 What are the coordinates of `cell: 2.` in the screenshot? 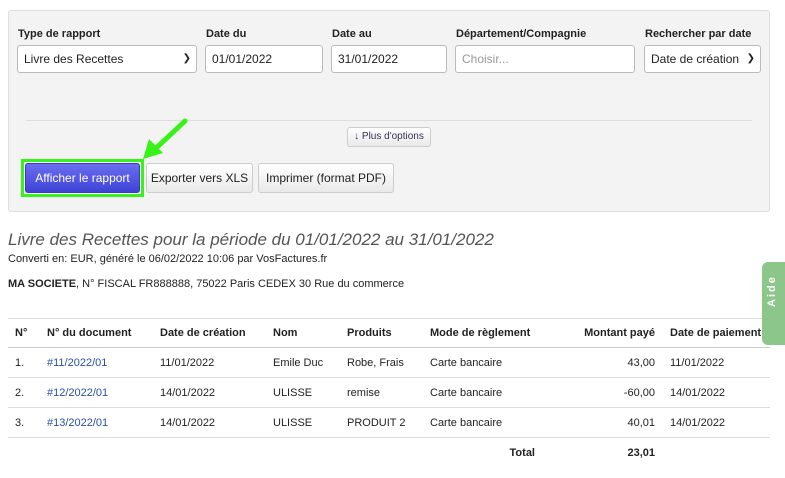 It's located at (27, 392).